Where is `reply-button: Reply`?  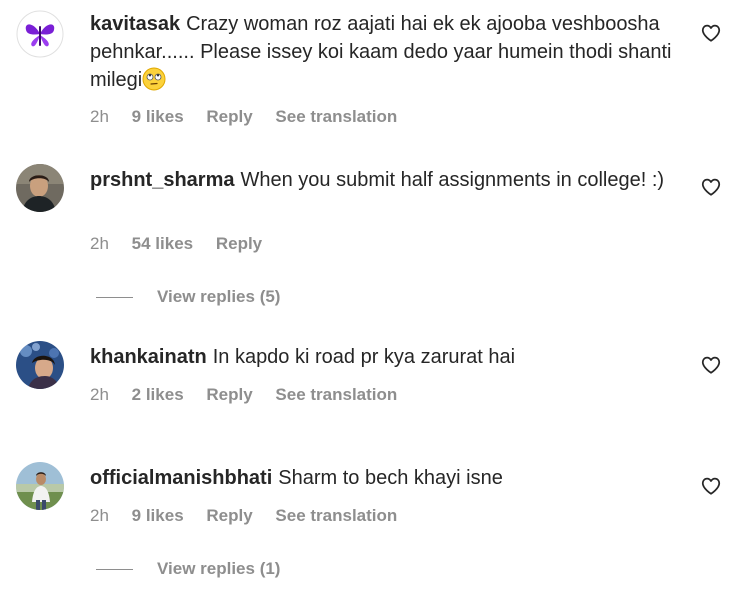
reply-button: Reply is located at coordinates (229, 515).